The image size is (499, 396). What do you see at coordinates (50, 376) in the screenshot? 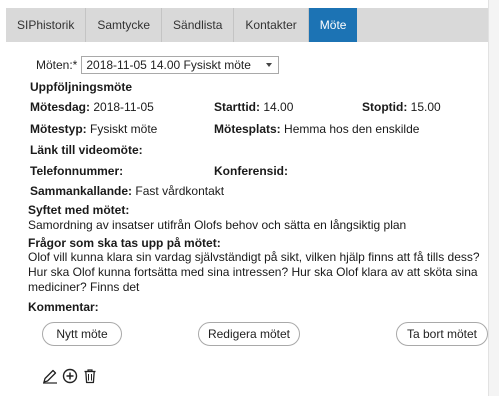
I see `pencil-icon` at bounding box center [50, 376].